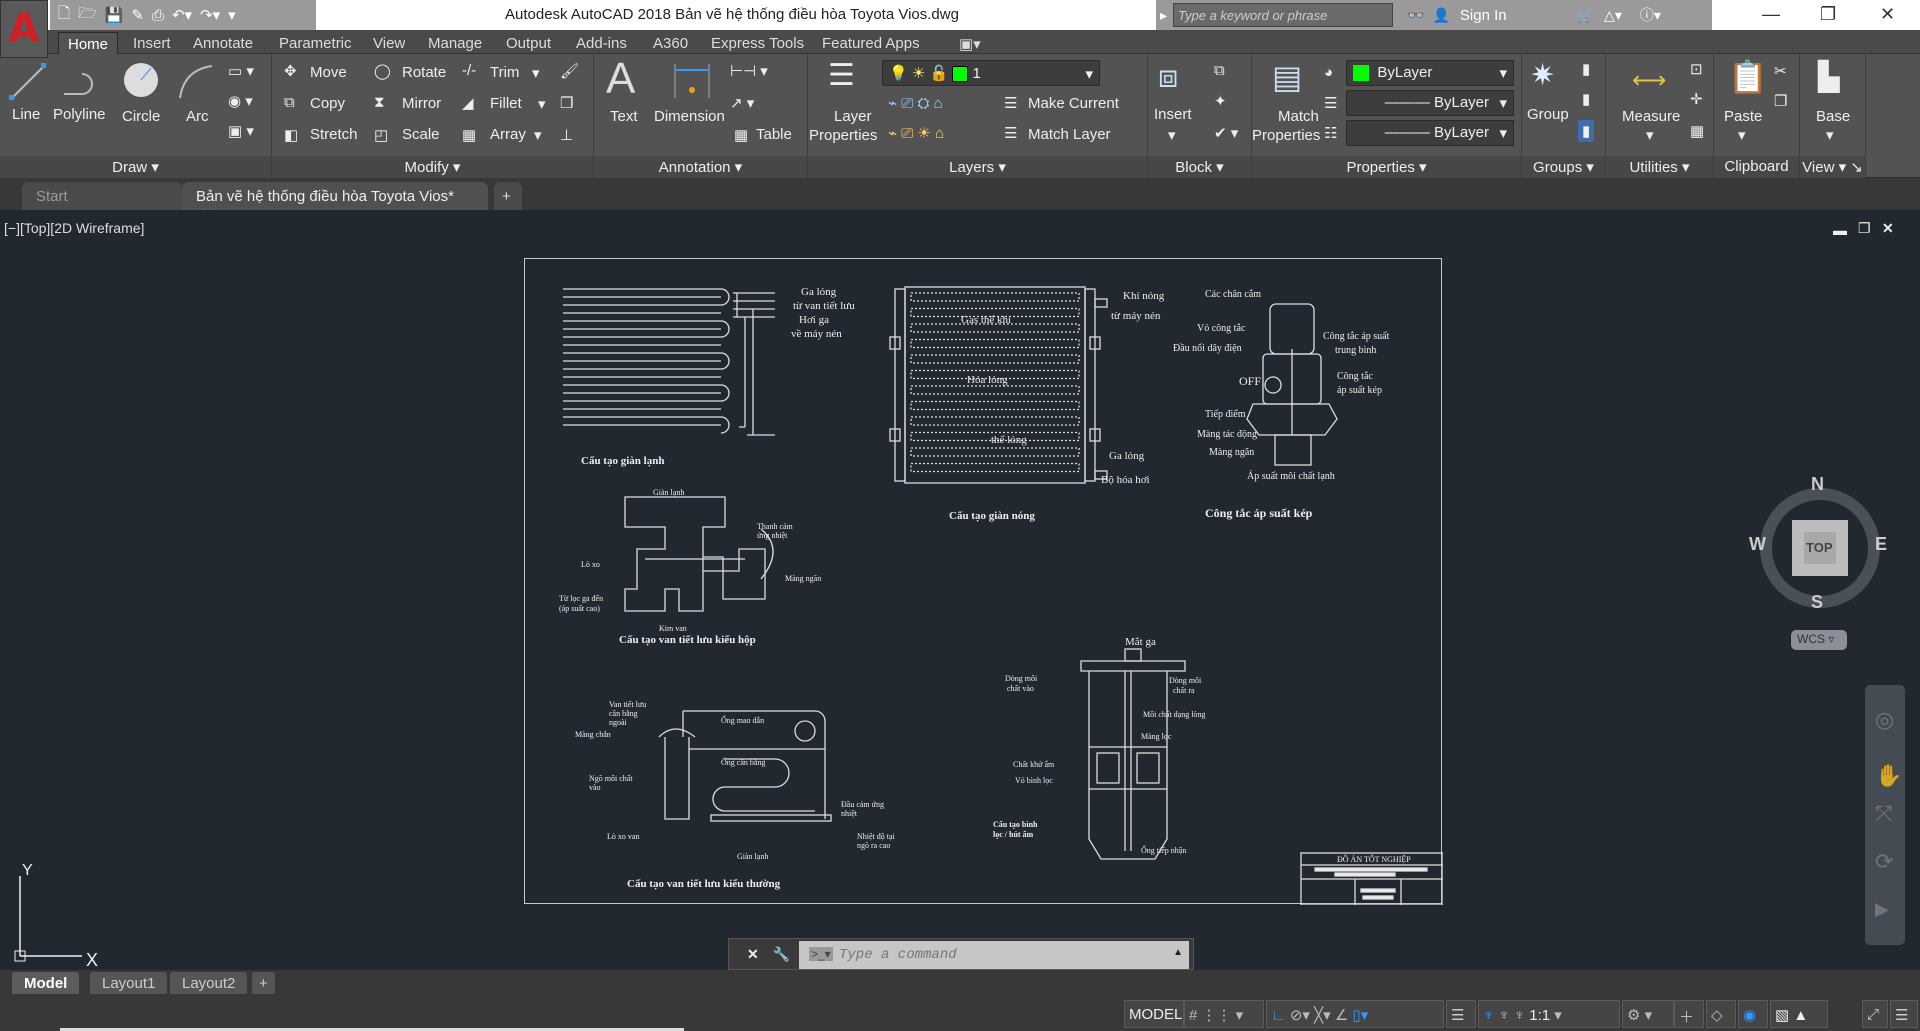 This screenshot has width=1920, height=1031. What do you see at coordinates (315, 43) in the screenshot?
I see `tab-parametric: Parametric` at bounding box center [315, 43].